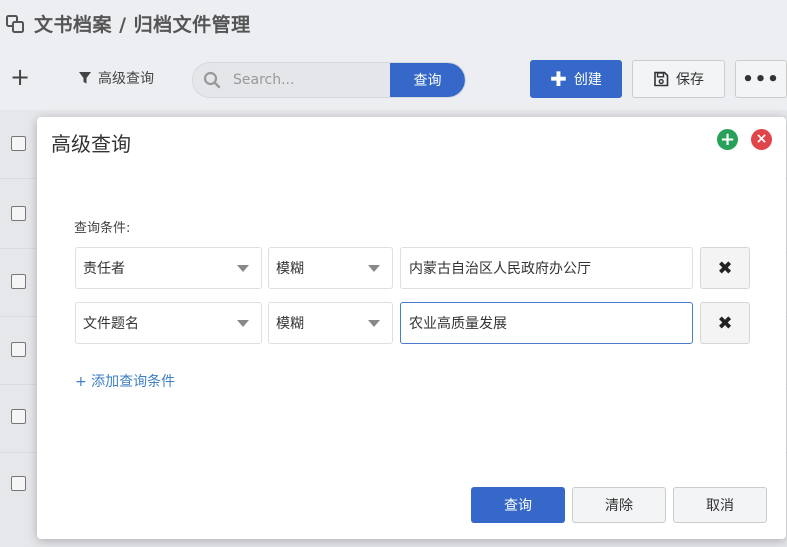 Image resolution: width=787 pixels, height=547 pixels. What do you see at coordinates (427, 80) in the screenshot?
I see `search-button: 查询` at bounding box center [427, 80].